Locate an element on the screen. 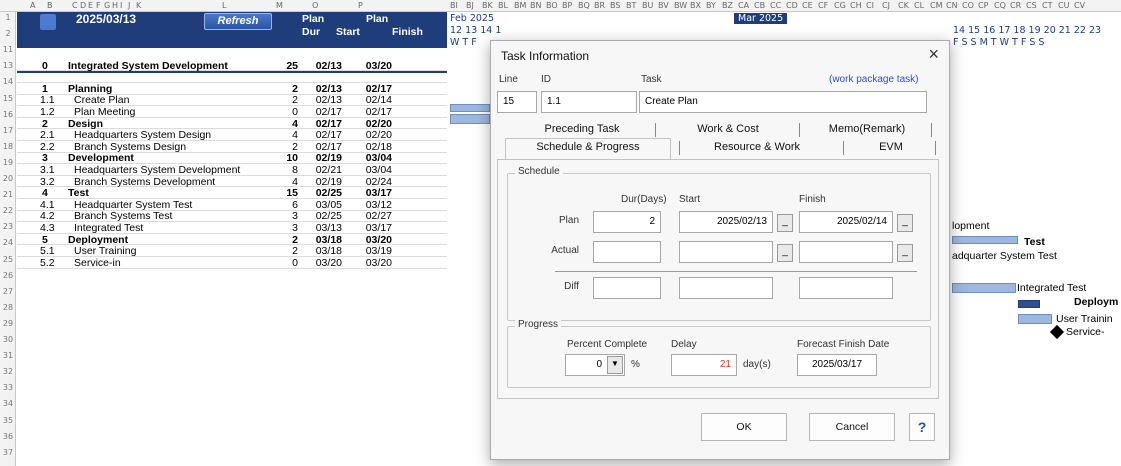 This screenshot has width=1121, height=466. diff-finish-field is located at coordinates (846, 288).